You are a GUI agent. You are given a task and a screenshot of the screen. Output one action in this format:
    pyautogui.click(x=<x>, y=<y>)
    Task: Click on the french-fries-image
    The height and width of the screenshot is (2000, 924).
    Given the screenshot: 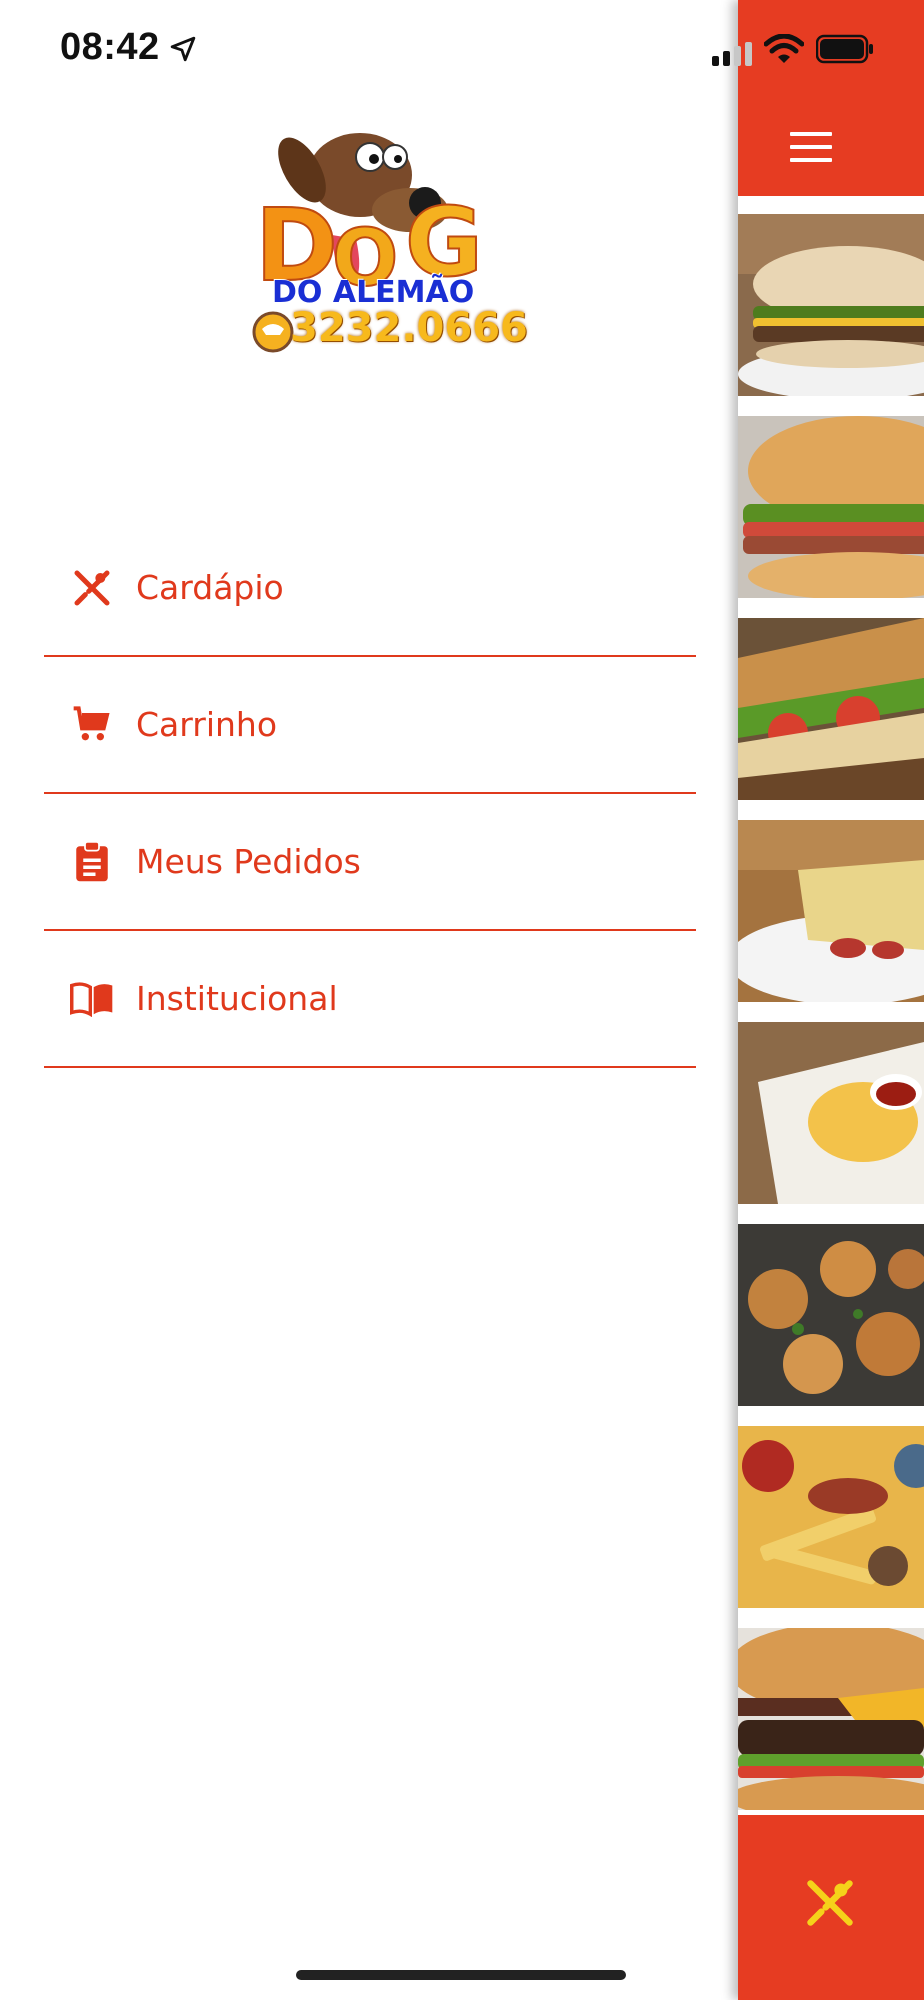 What is the action you would take?
    pyautogui.click(x=831, y=1113)
    